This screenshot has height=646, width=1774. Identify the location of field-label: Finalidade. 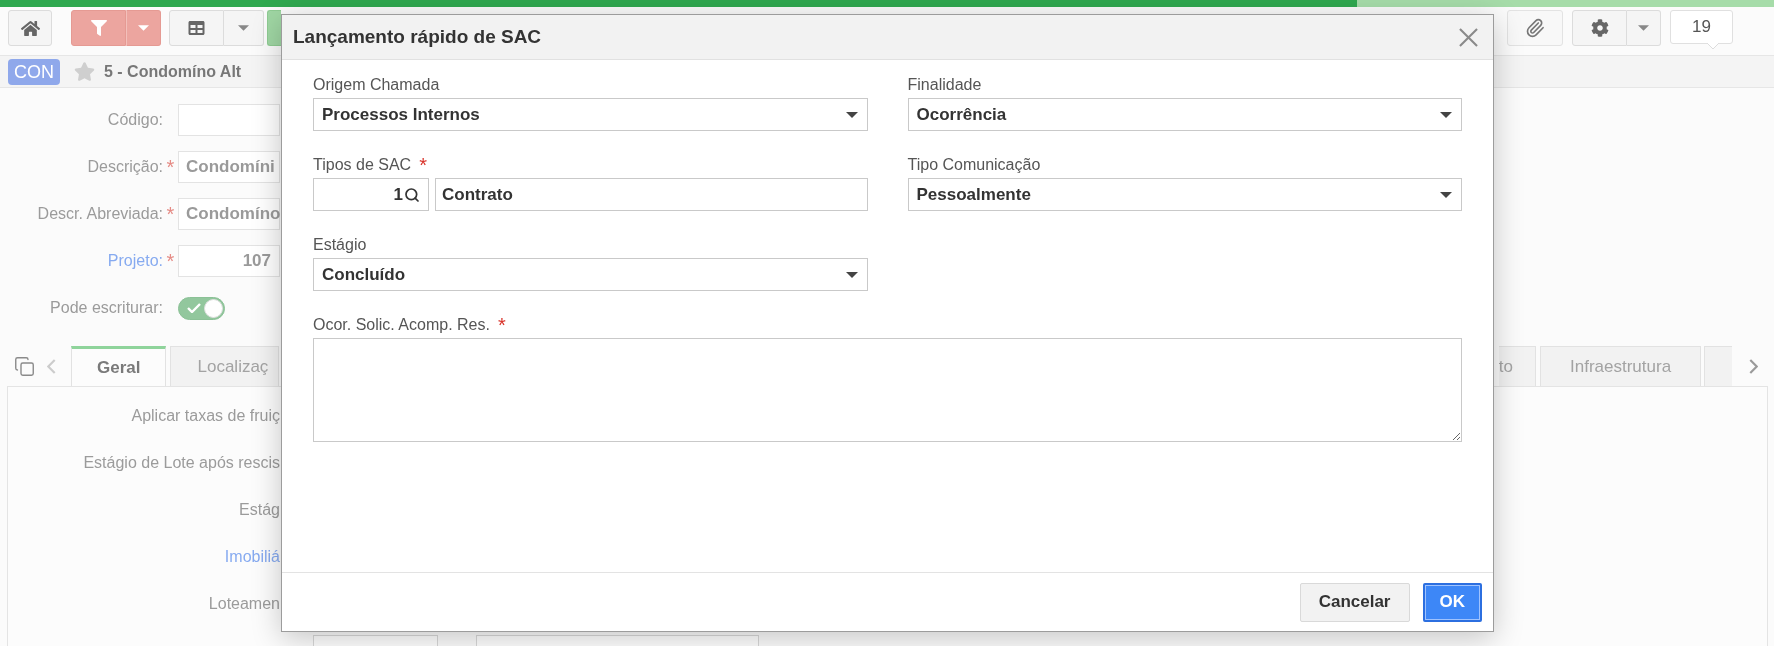
(944, 85).